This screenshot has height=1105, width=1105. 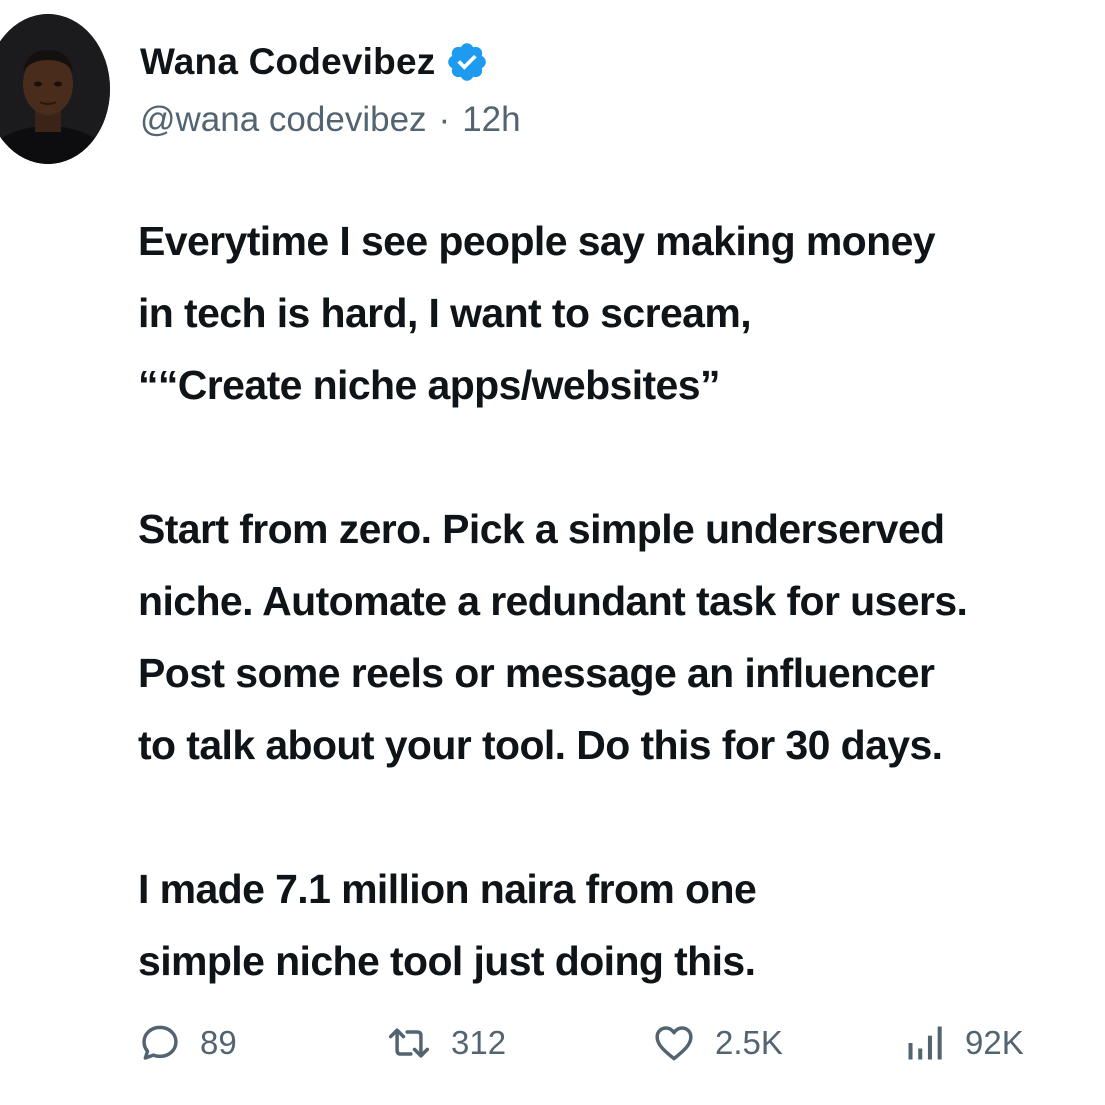 I want to click on reply-count: 89, so click(x=218, y=1042).